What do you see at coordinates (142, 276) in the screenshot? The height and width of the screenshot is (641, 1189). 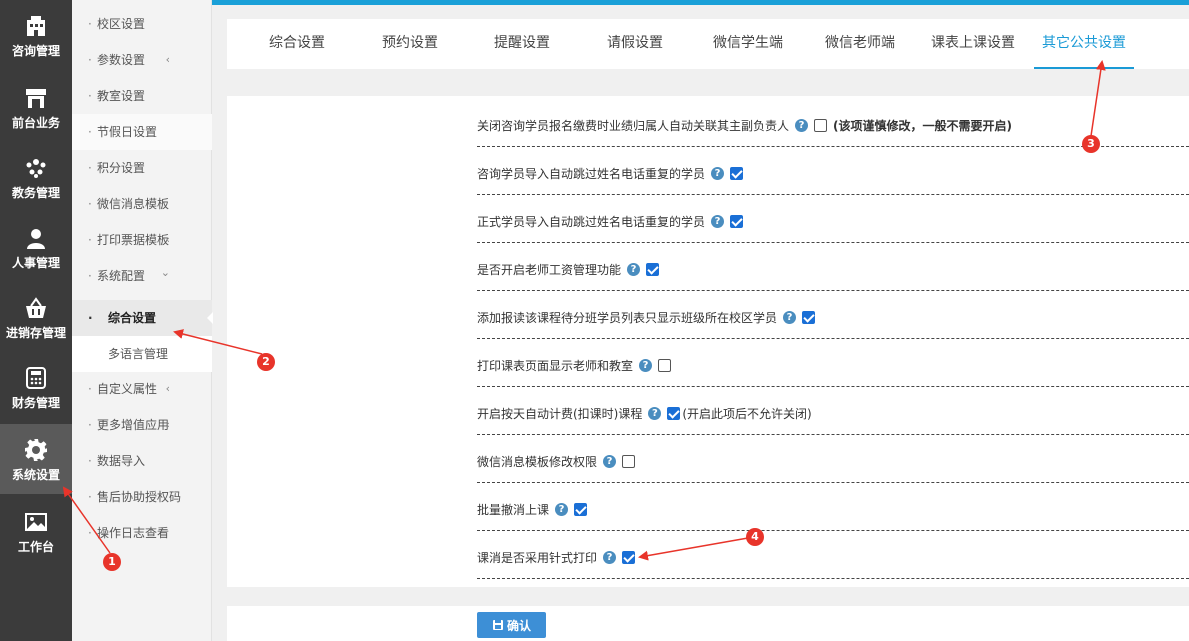 I see `submenu-item-system-config: · 系统配置 ⌄` at bounding box center [142, 276].